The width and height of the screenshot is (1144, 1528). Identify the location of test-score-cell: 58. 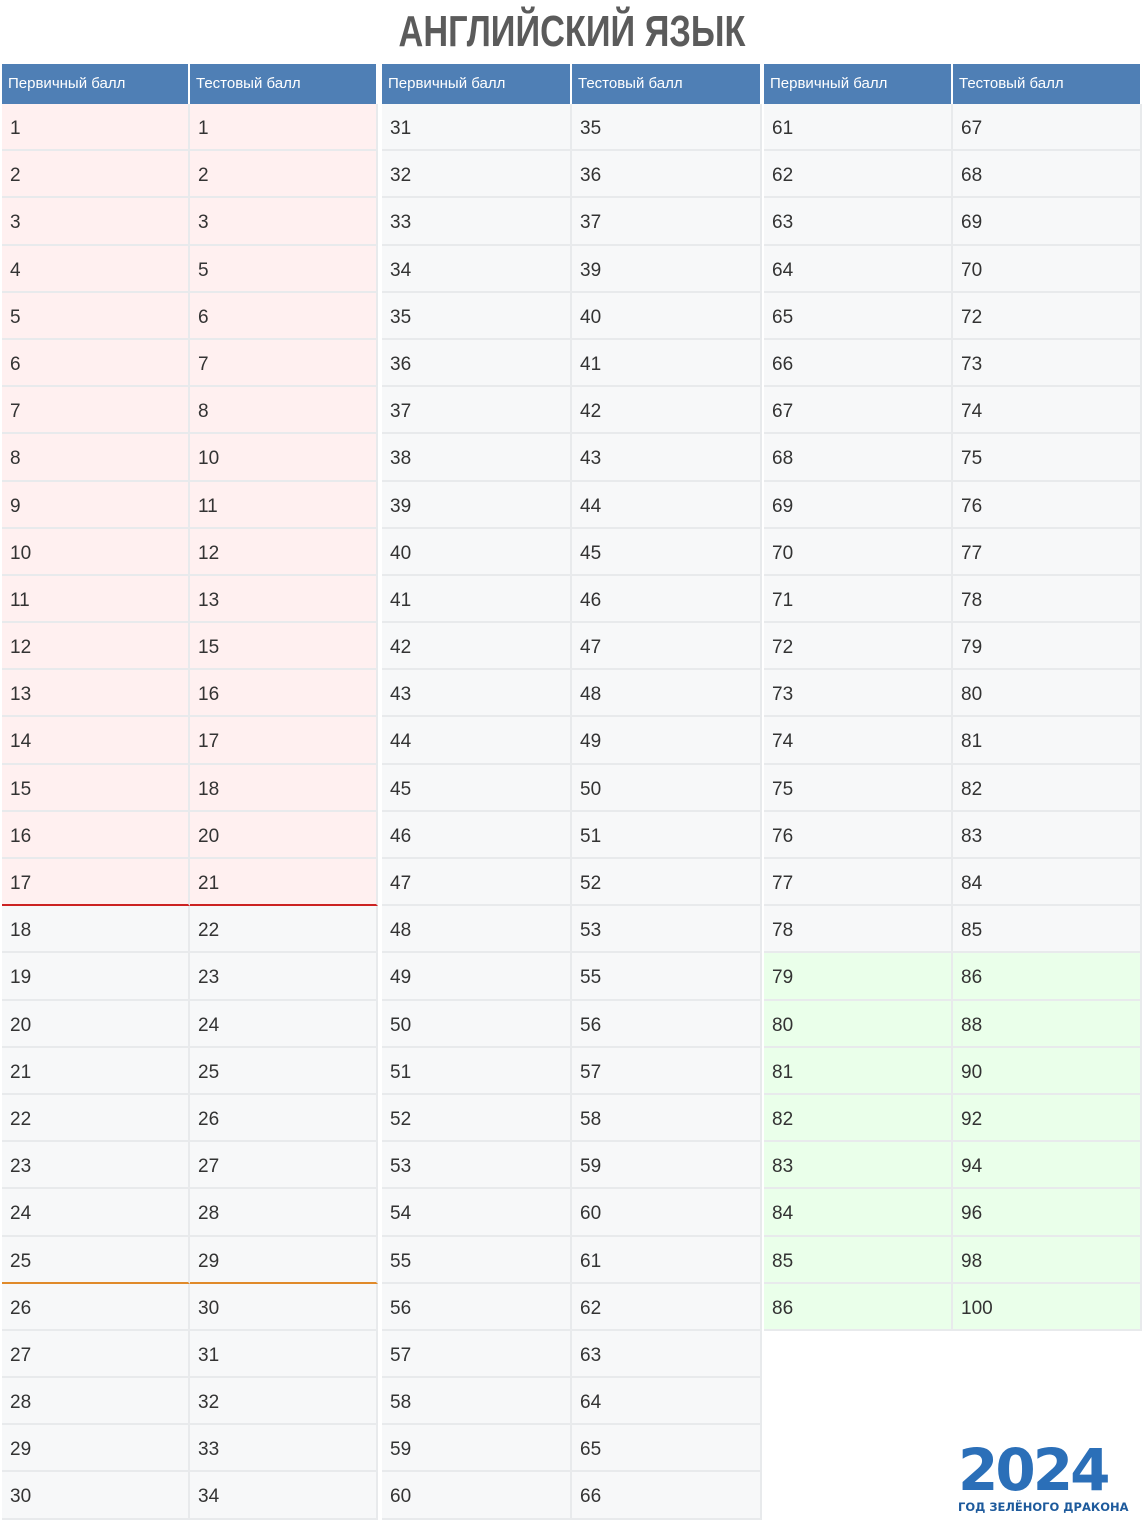
(667, 1118).